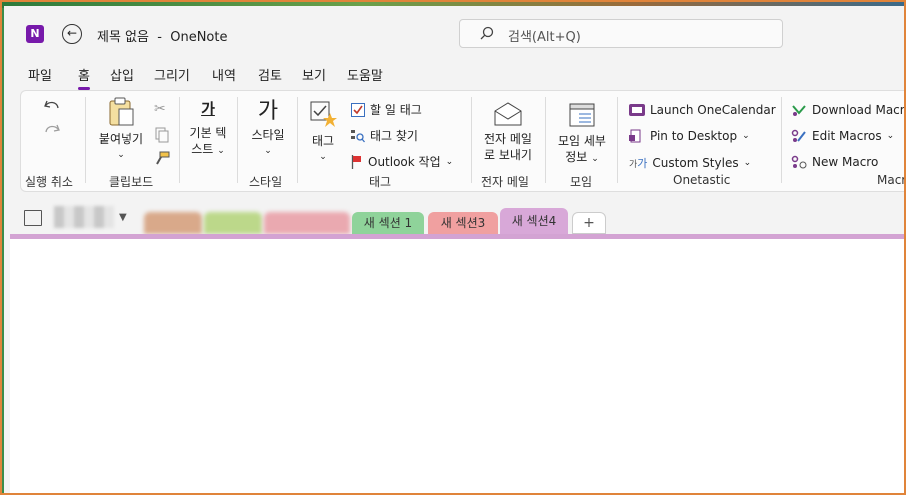 Image resolution: width=906 pixels, height=495 pixels. I want to click on email-group-label: 전자 메일, so click(505, 182).